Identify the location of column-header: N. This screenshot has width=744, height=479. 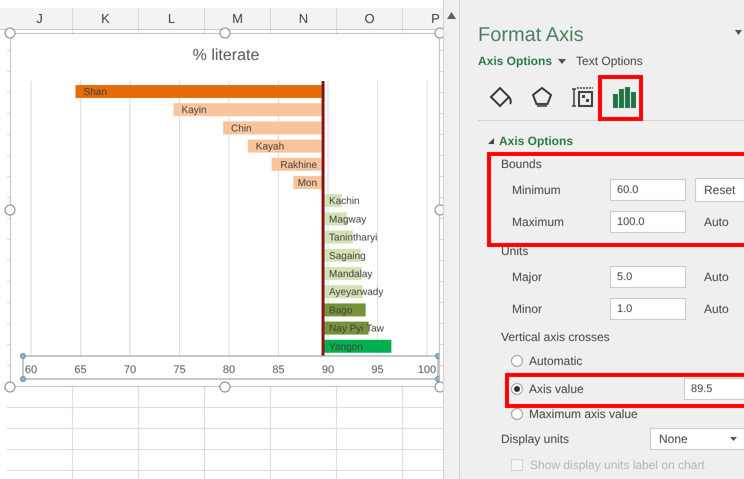
(303, 18).